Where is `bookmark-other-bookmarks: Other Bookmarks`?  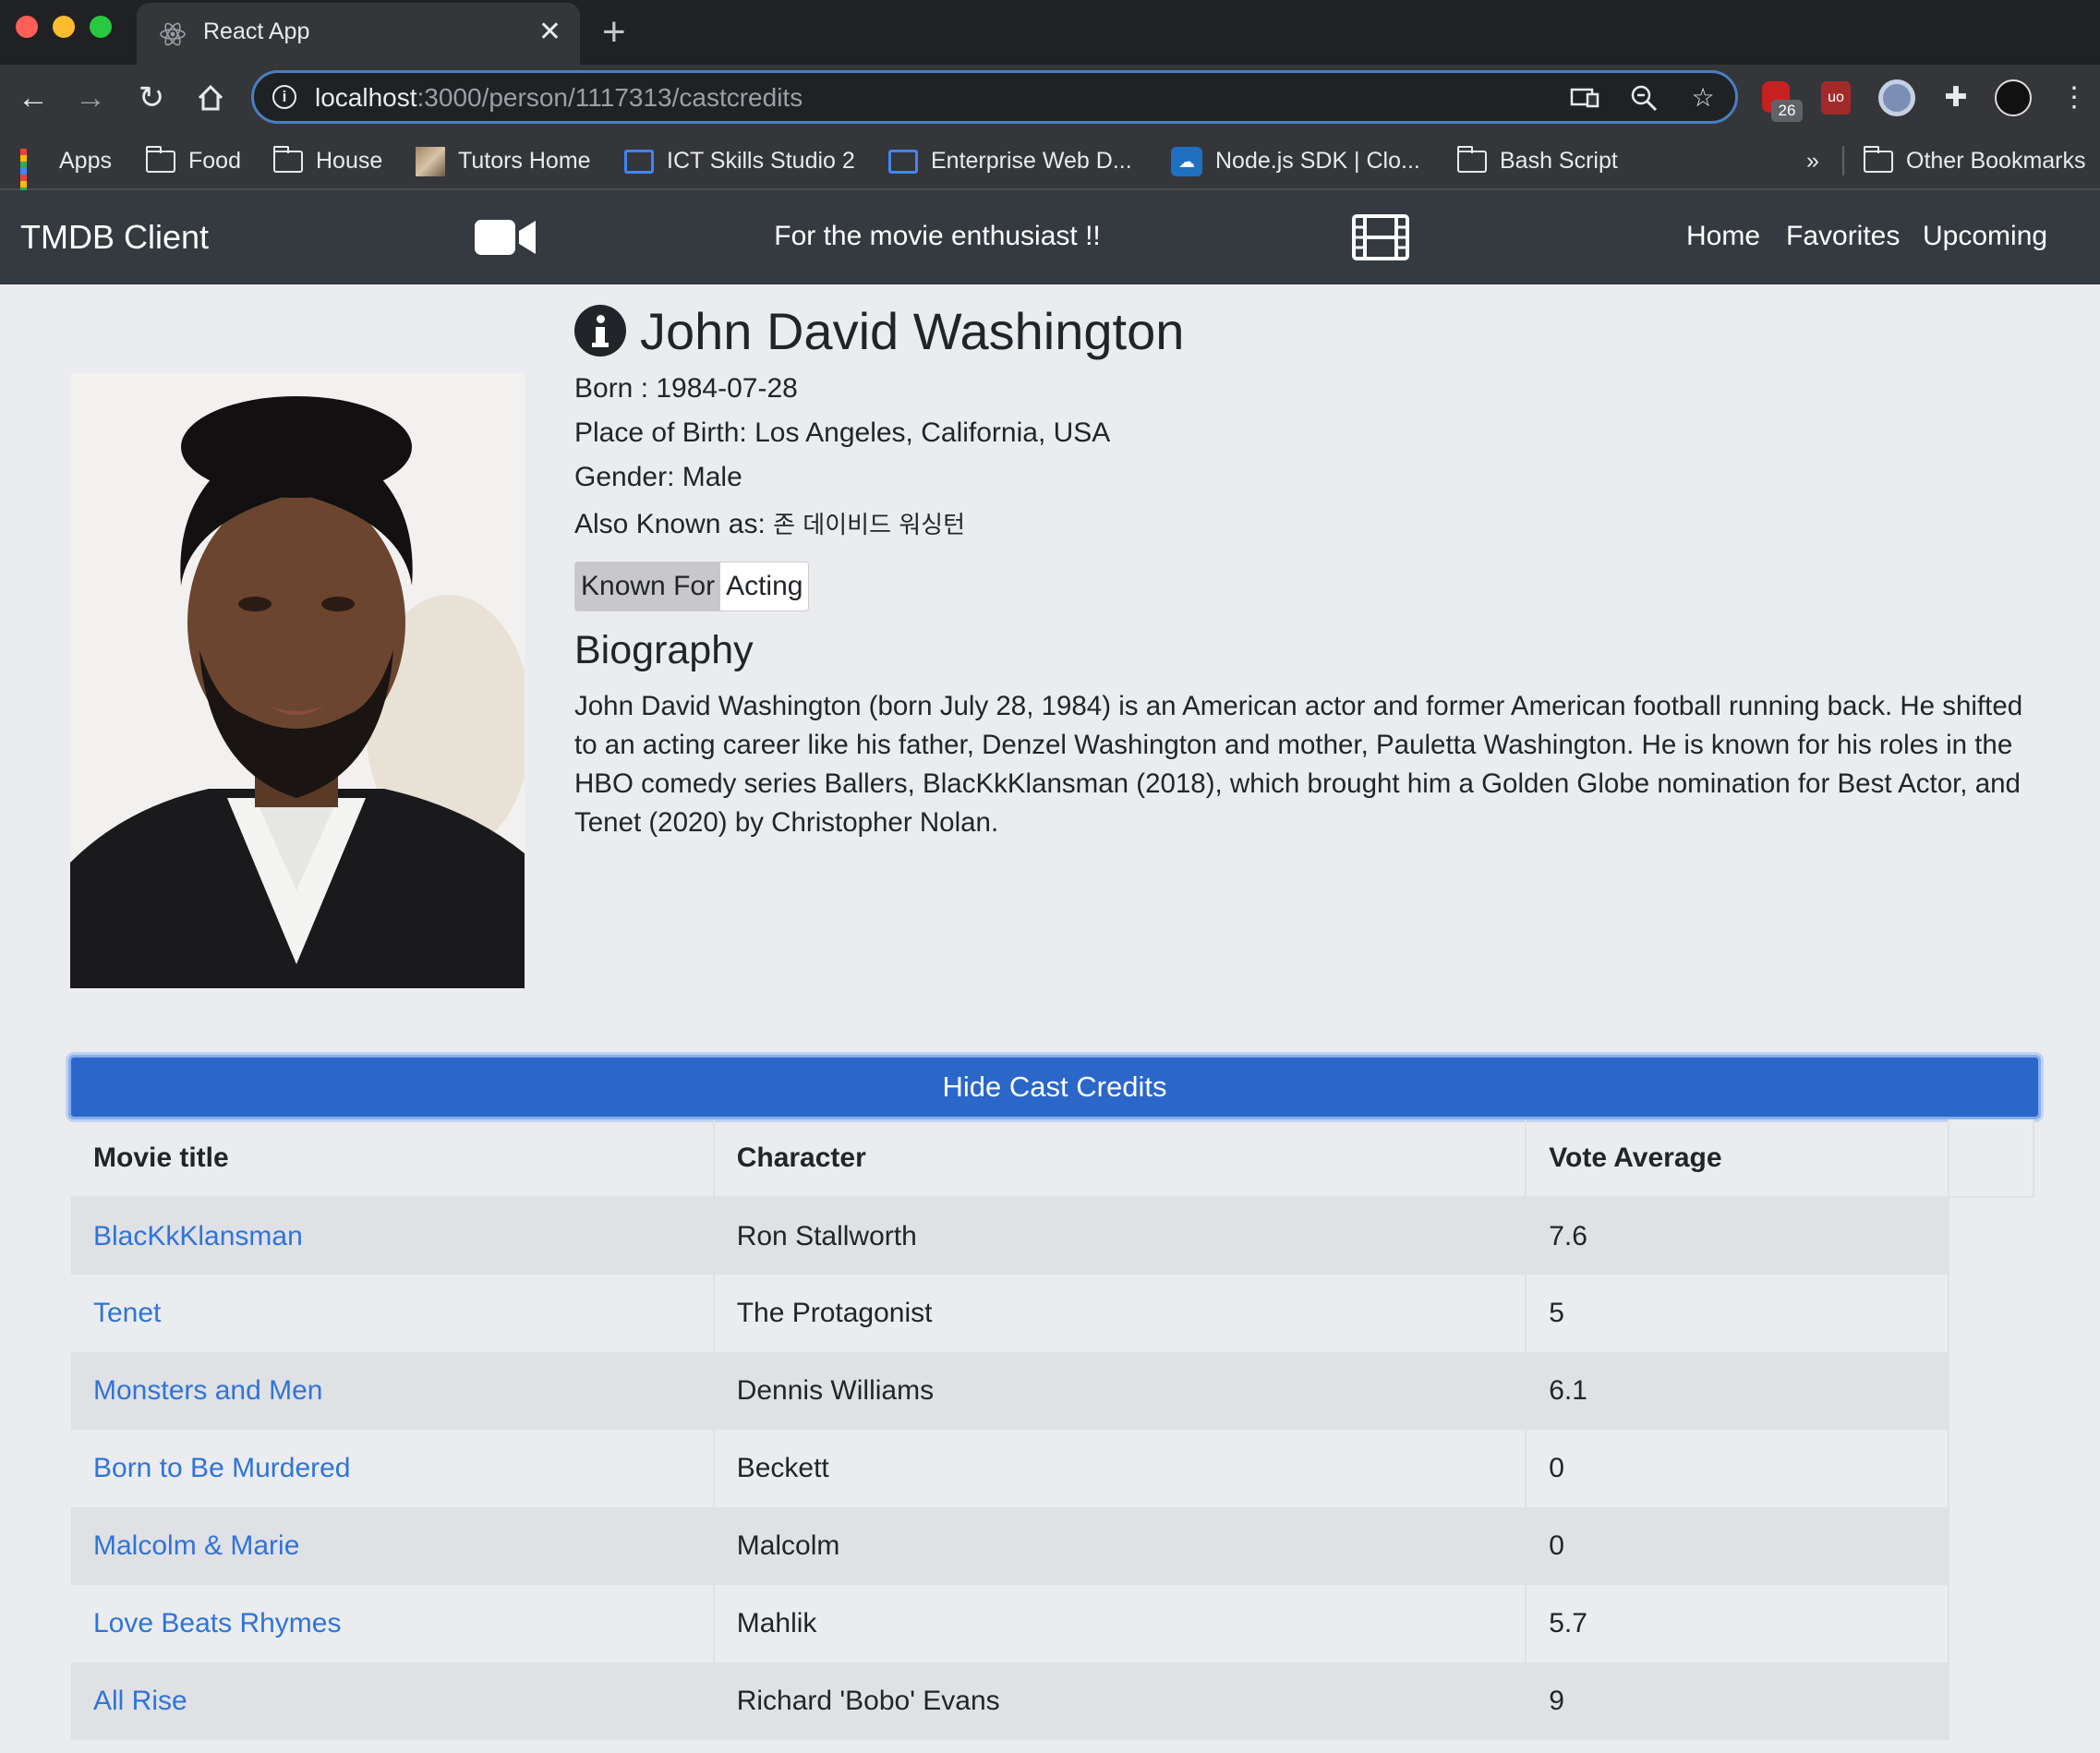 bookmark-other-bookmarks: Other Bookmarks is located at coordinates (1975, 160).